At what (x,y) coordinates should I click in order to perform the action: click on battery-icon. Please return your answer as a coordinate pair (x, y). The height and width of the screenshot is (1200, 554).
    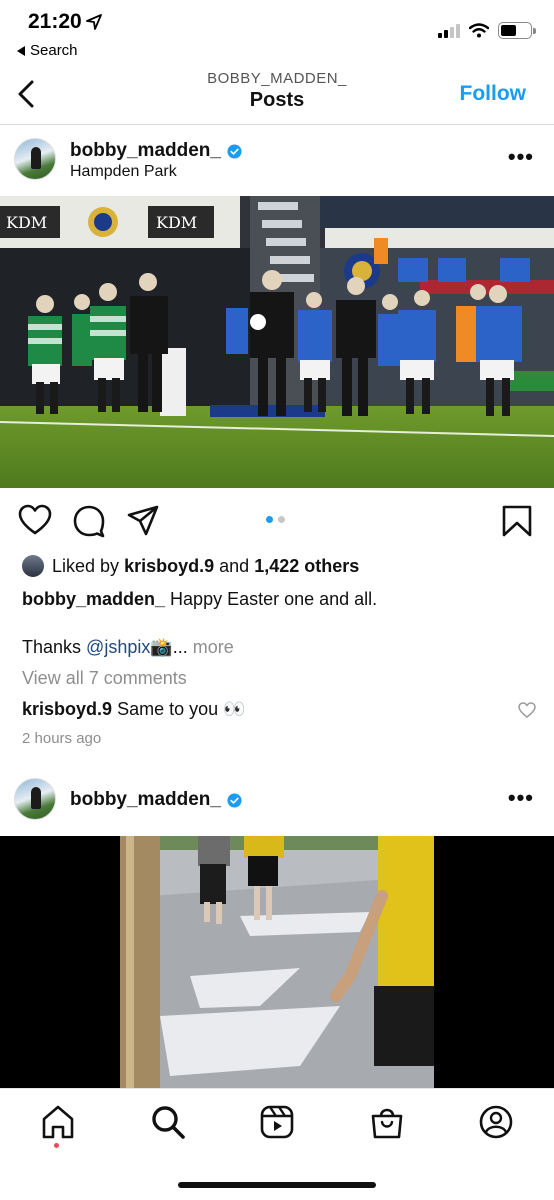
    Looking at the image, I should click on (517, 30).